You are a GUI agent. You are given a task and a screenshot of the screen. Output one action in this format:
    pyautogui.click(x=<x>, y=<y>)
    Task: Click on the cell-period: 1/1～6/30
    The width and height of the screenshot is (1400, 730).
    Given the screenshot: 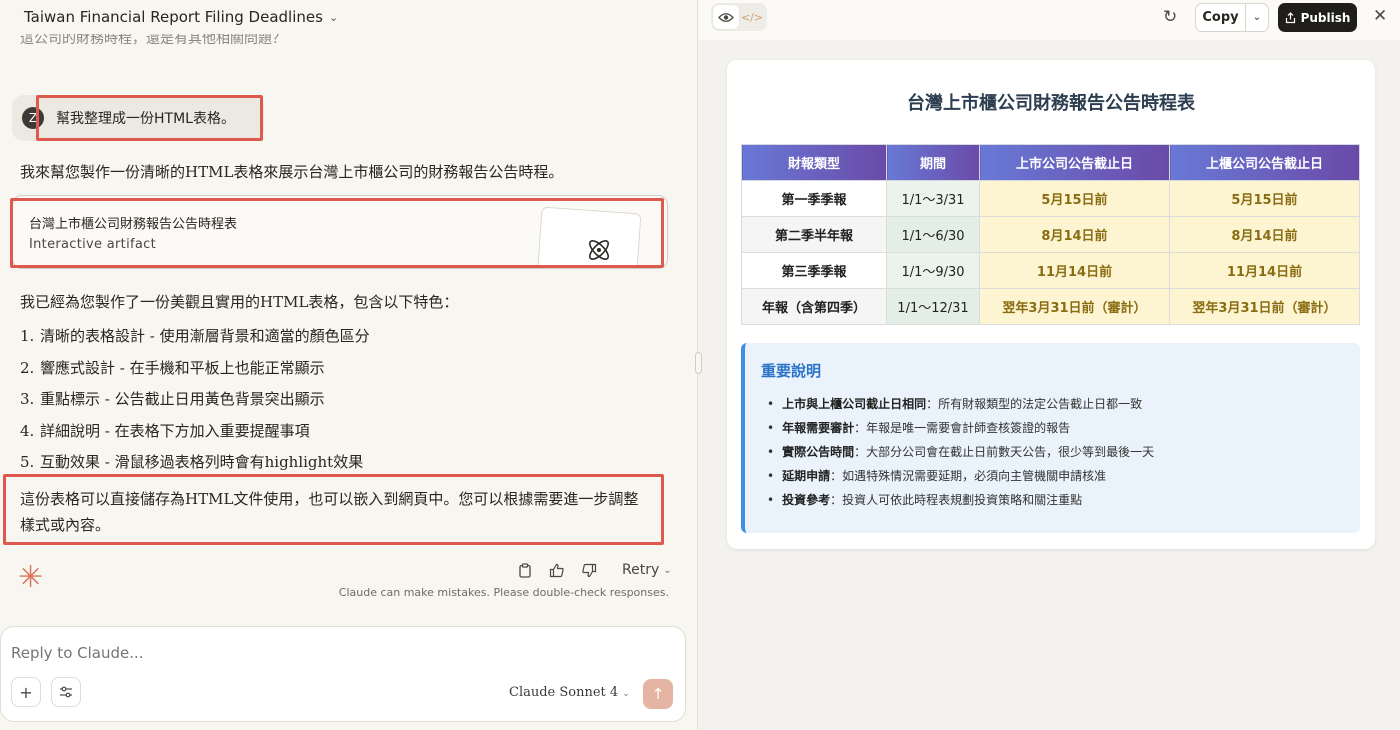 What is the action you would take?
    pyautogui.click(x=933, y=234)
    